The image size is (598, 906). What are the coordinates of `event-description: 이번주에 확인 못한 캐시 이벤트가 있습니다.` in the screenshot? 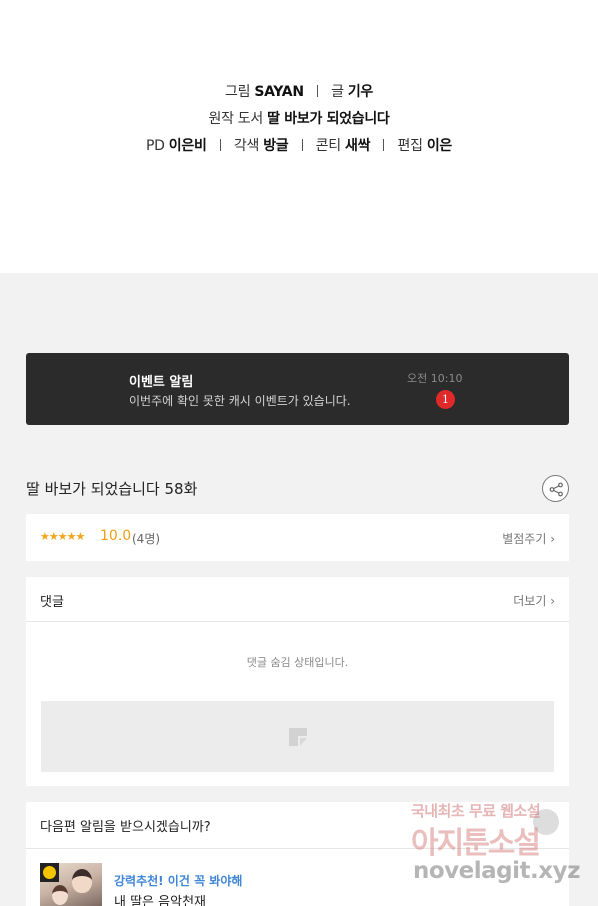 It's located at (240, 401).